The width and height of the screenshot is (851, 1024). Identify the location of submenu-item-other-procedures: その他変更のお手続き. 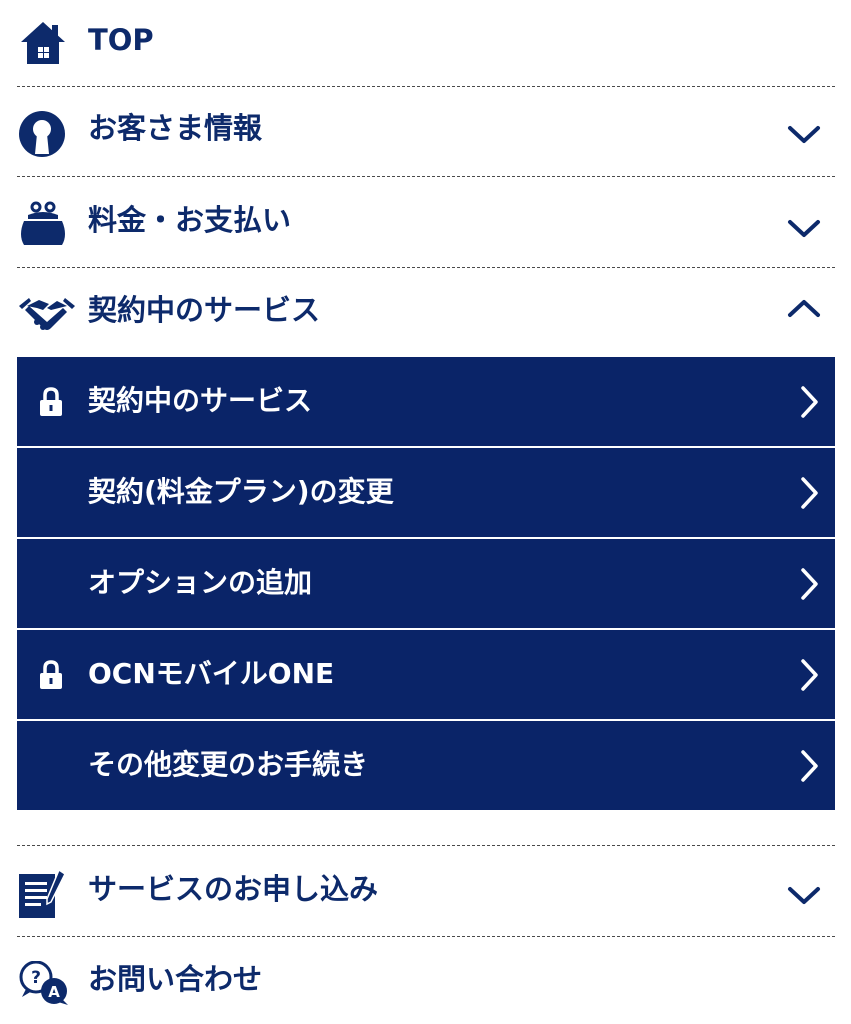
(426, 765).